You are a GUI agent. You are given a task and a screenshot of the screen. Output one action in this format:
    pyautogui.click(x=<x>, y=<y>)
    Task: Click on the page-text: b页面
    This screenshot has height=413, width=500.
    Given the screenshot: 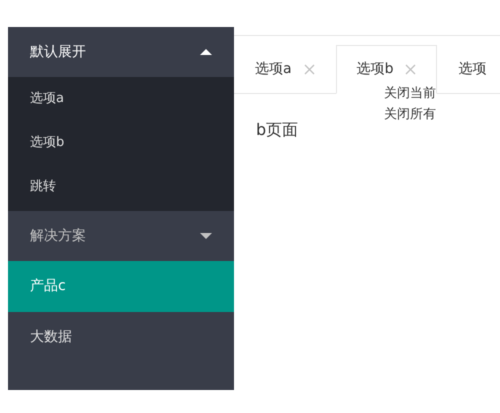 What is the action you would take?
    pyautogui.click(x=277, y=130)
    